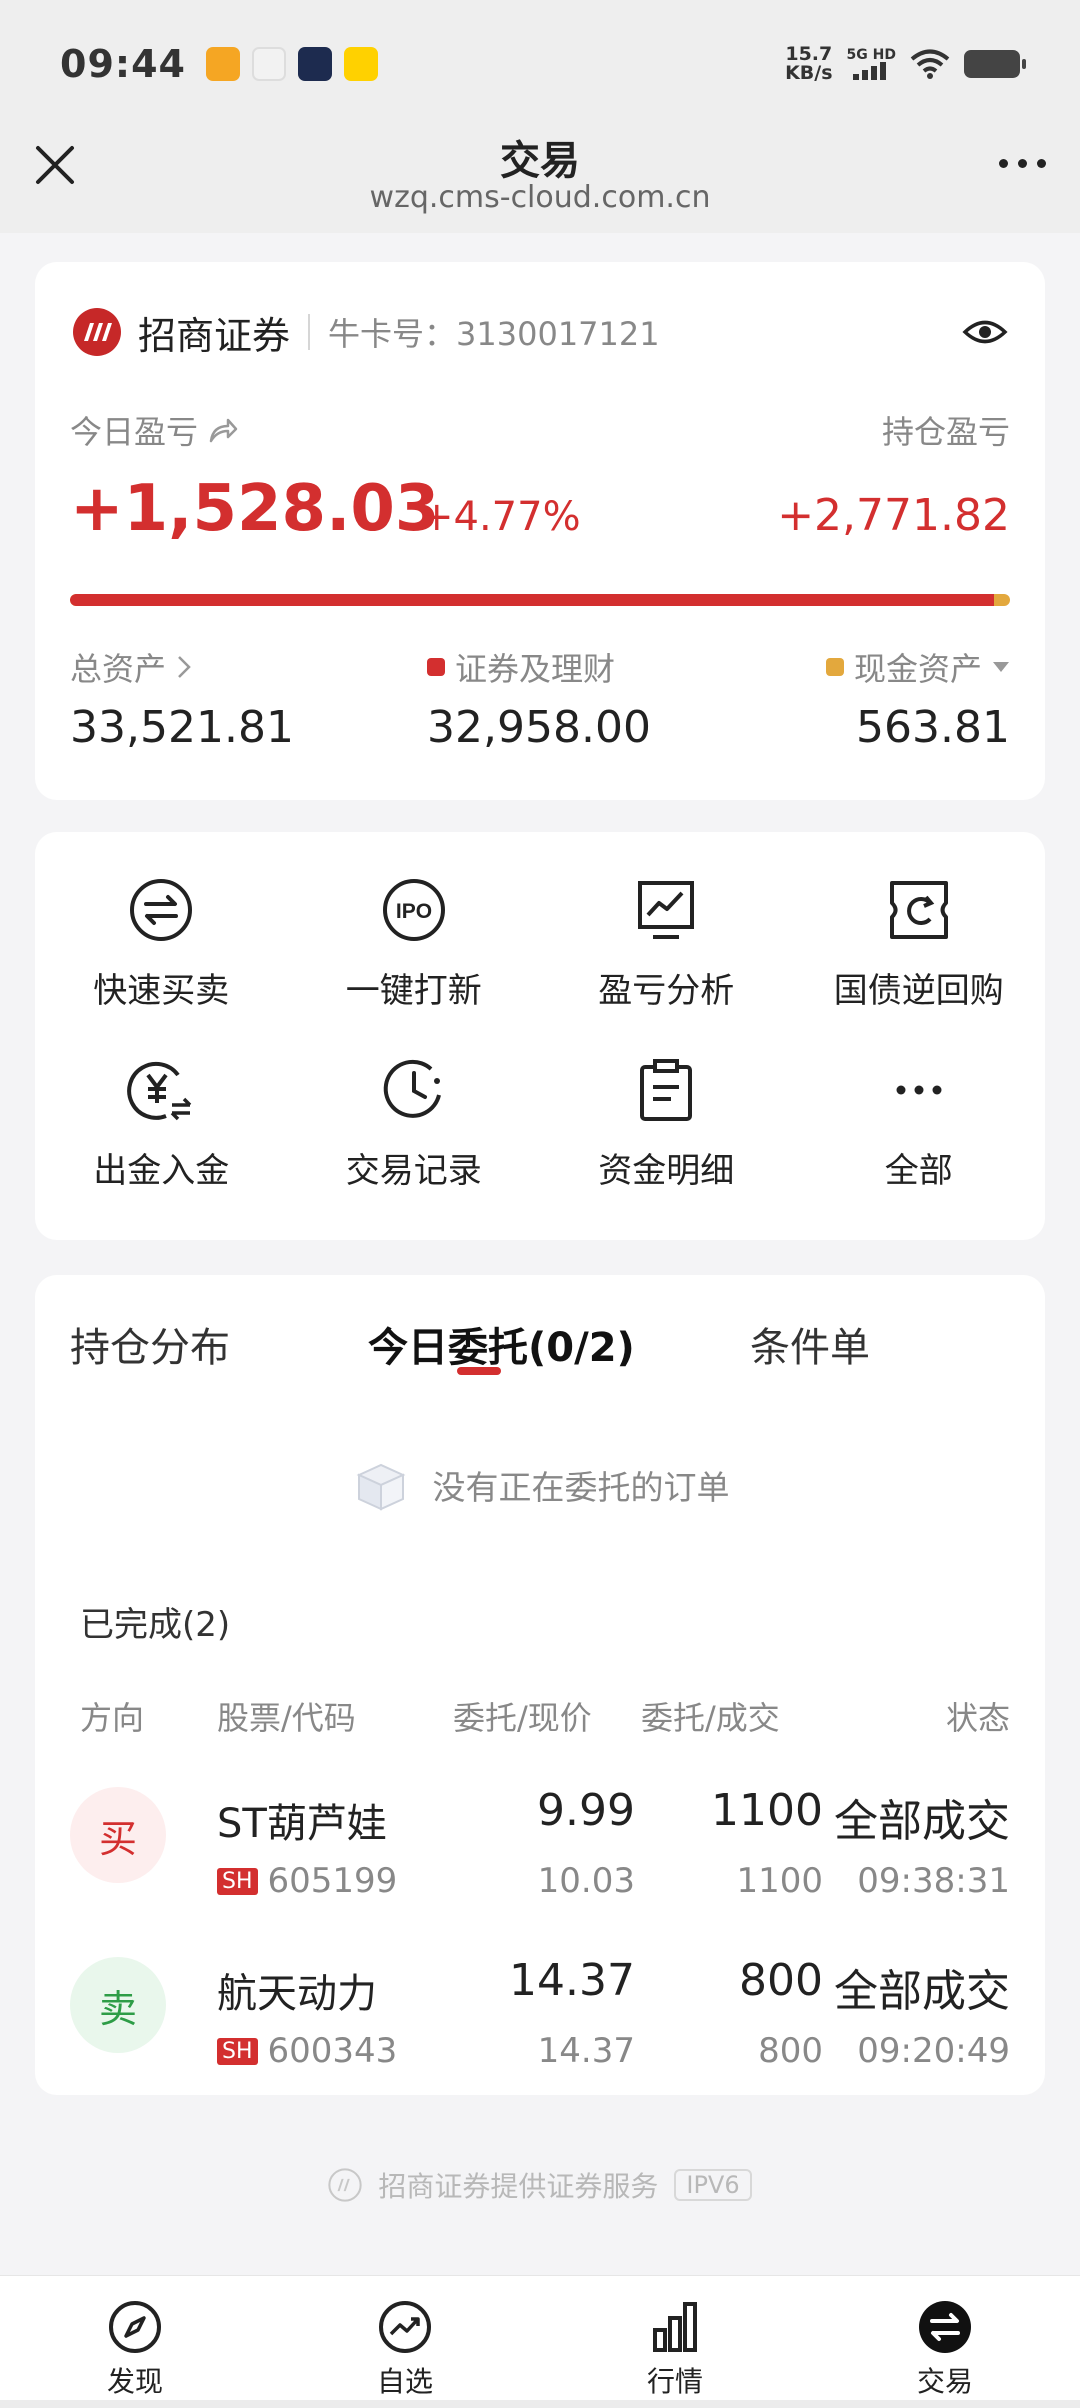 Image resolution: width=1080 pixels, height=2408 pixels. I want to click on total-assets-label: 总资产, so click(131, 667).